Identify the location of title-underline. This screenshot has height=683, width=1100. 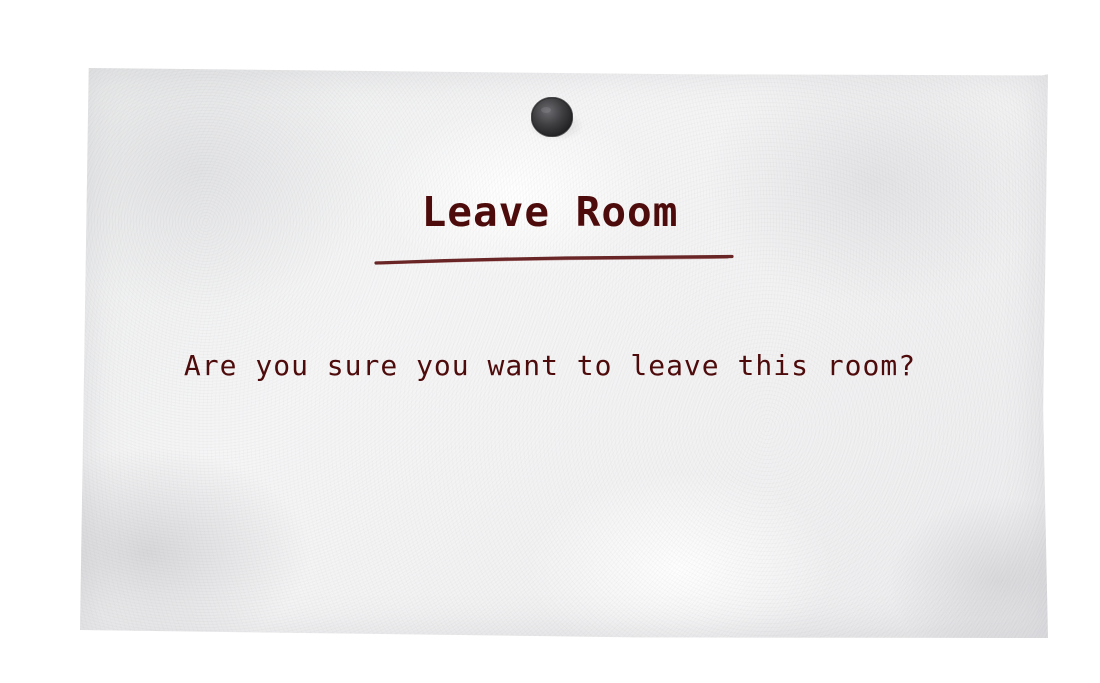
(554, 259).